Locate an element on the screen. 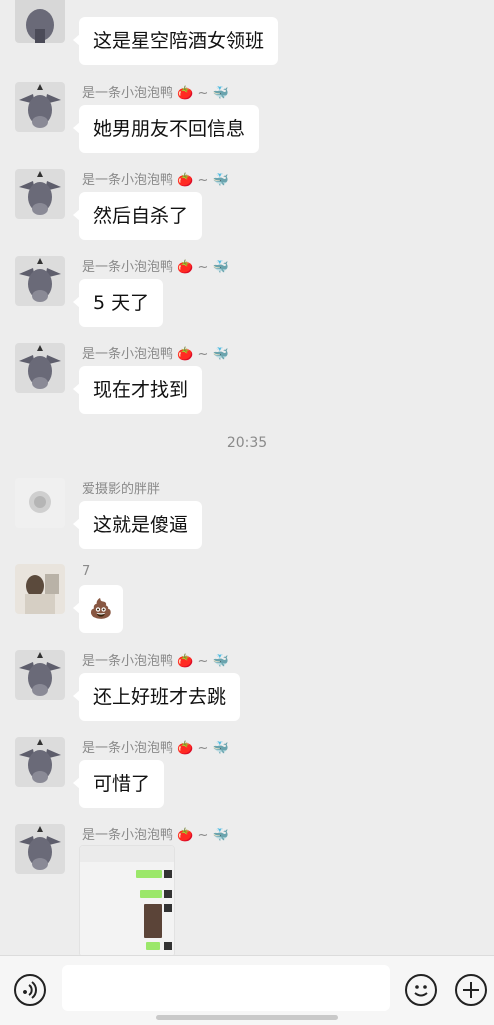  sender-name: 爱摄影的胖胖 is located at coordinates (121, 489).